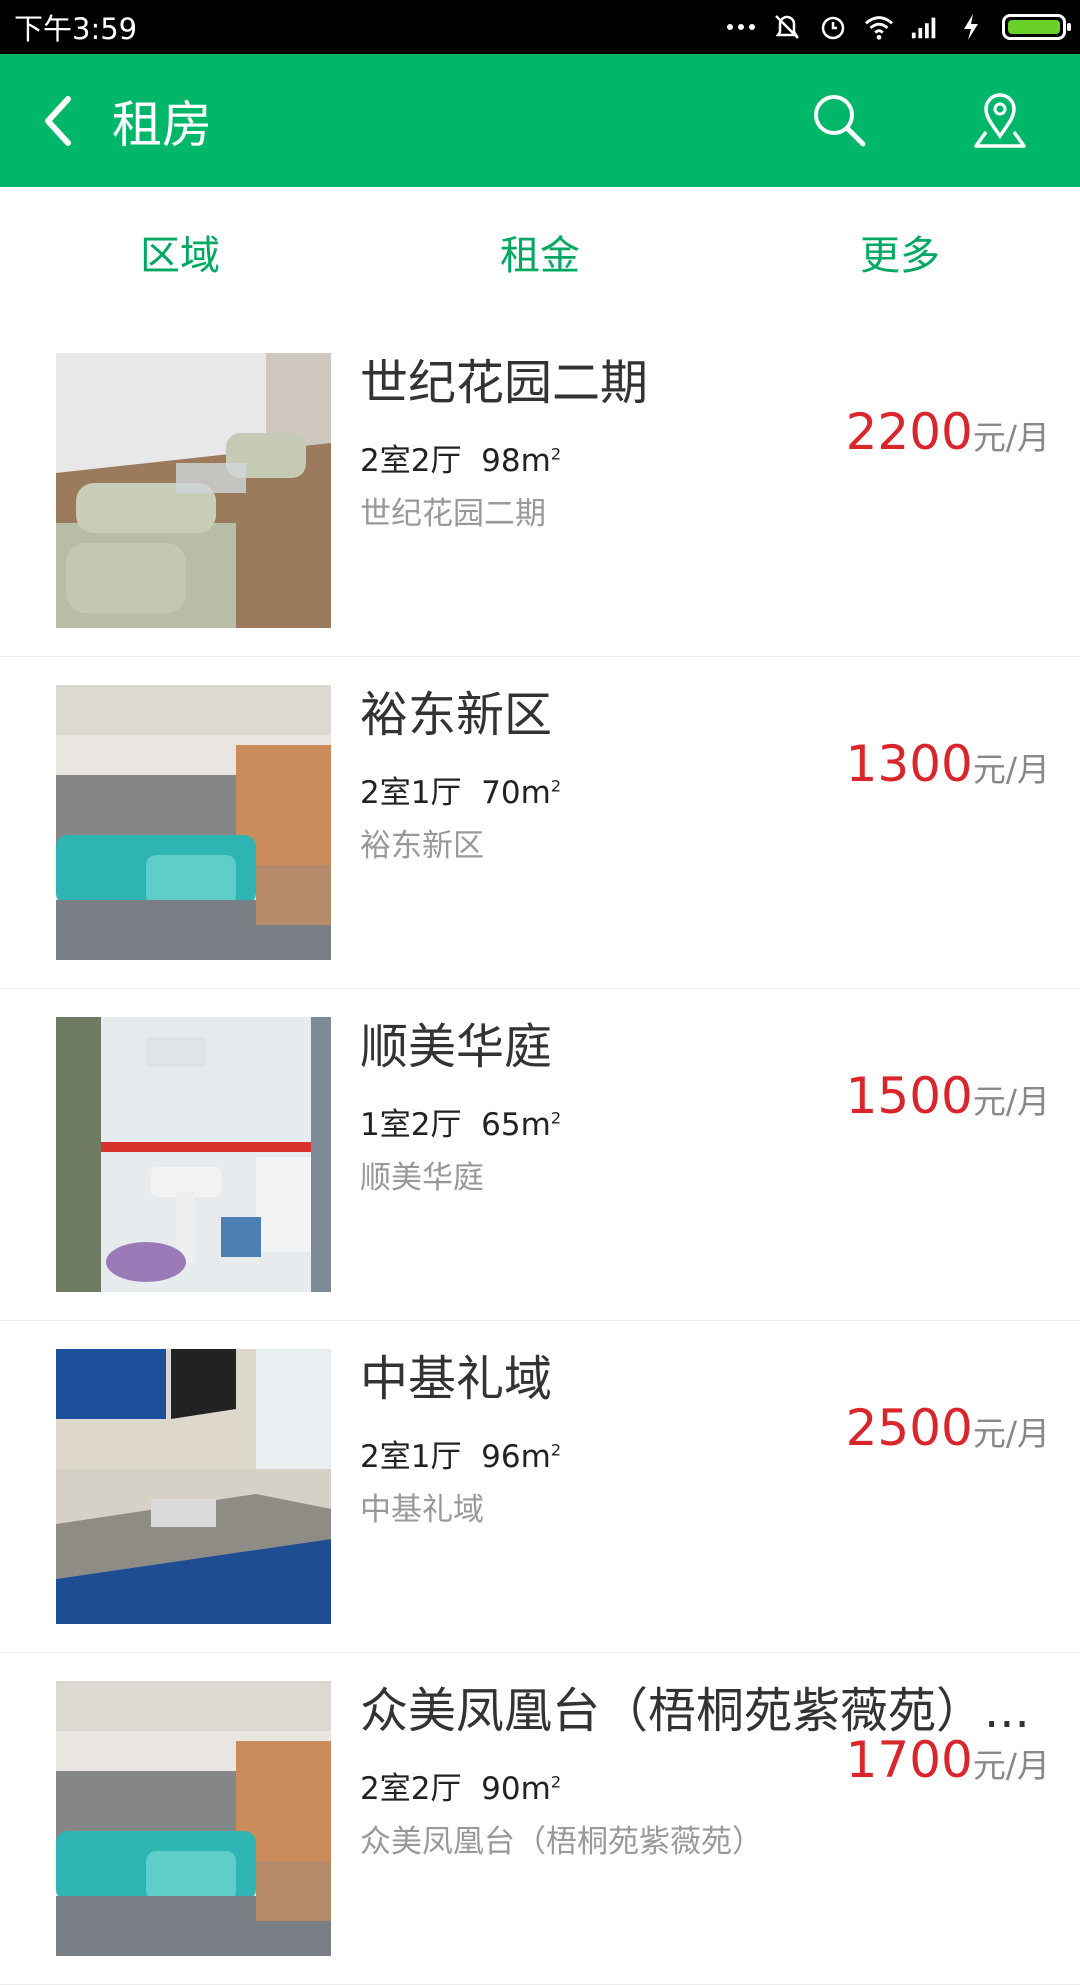  What do you see at coordinates (422, 1178) in the screenshot?
I see `listing-community: 顺美华庭` at bounding box center [422, 1178].